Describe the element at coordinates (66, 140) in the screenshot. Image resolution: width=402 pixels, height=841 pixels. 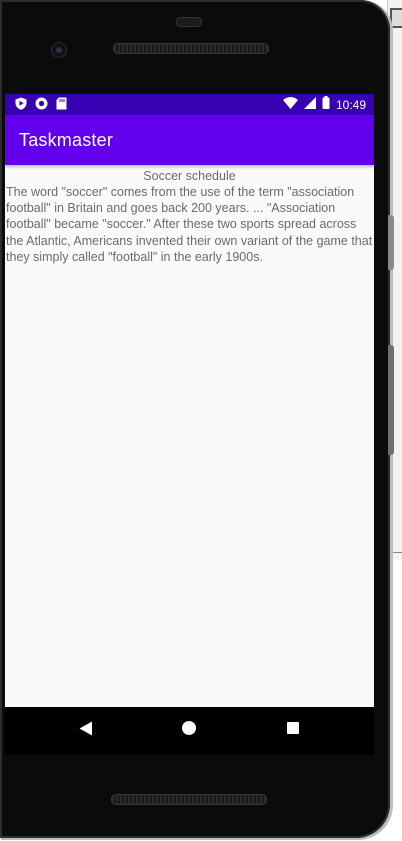
I see `app-title: Taskmaster` at that location.